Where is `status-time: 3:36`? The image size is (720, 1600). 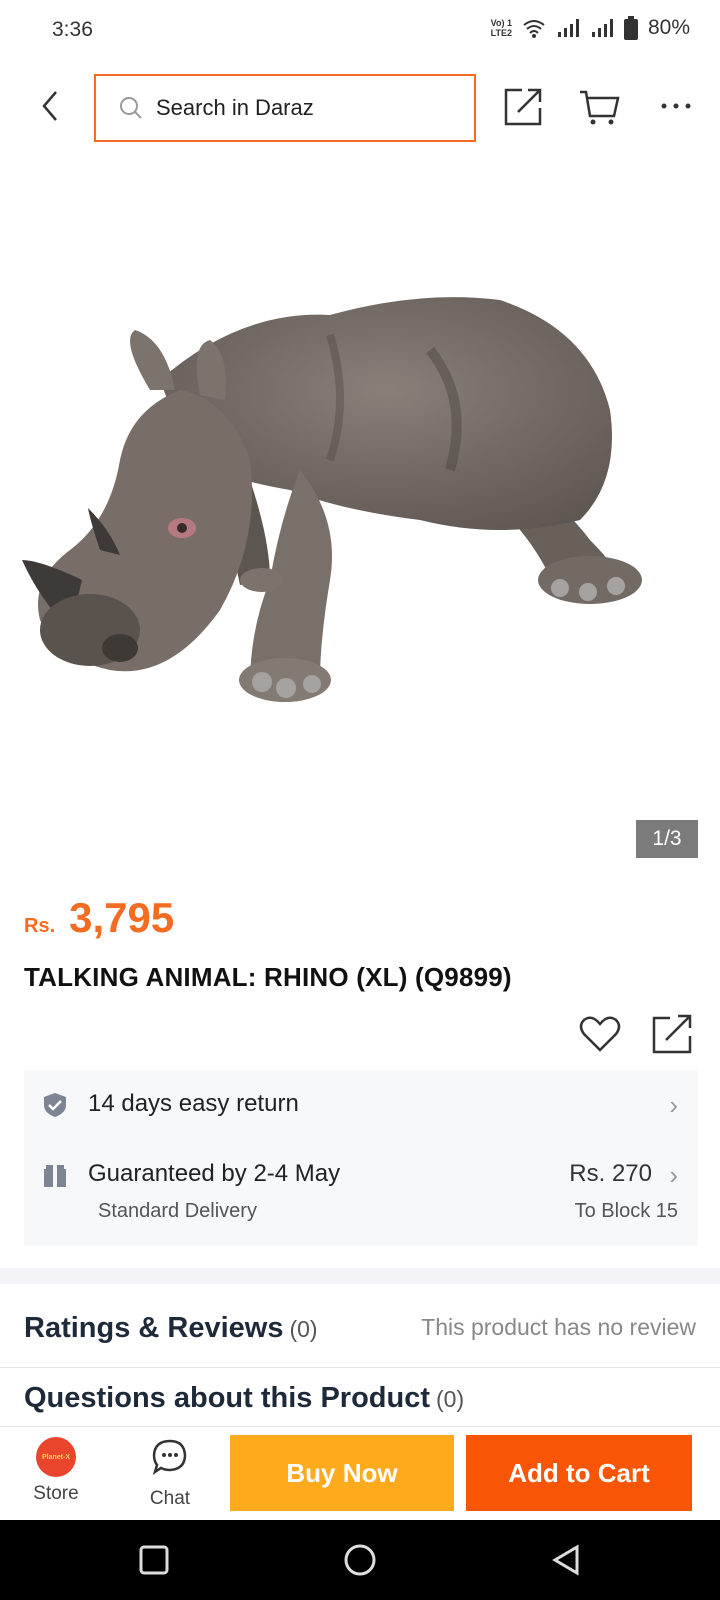
status-time: 3:36 is located at coordinates (72, 29).